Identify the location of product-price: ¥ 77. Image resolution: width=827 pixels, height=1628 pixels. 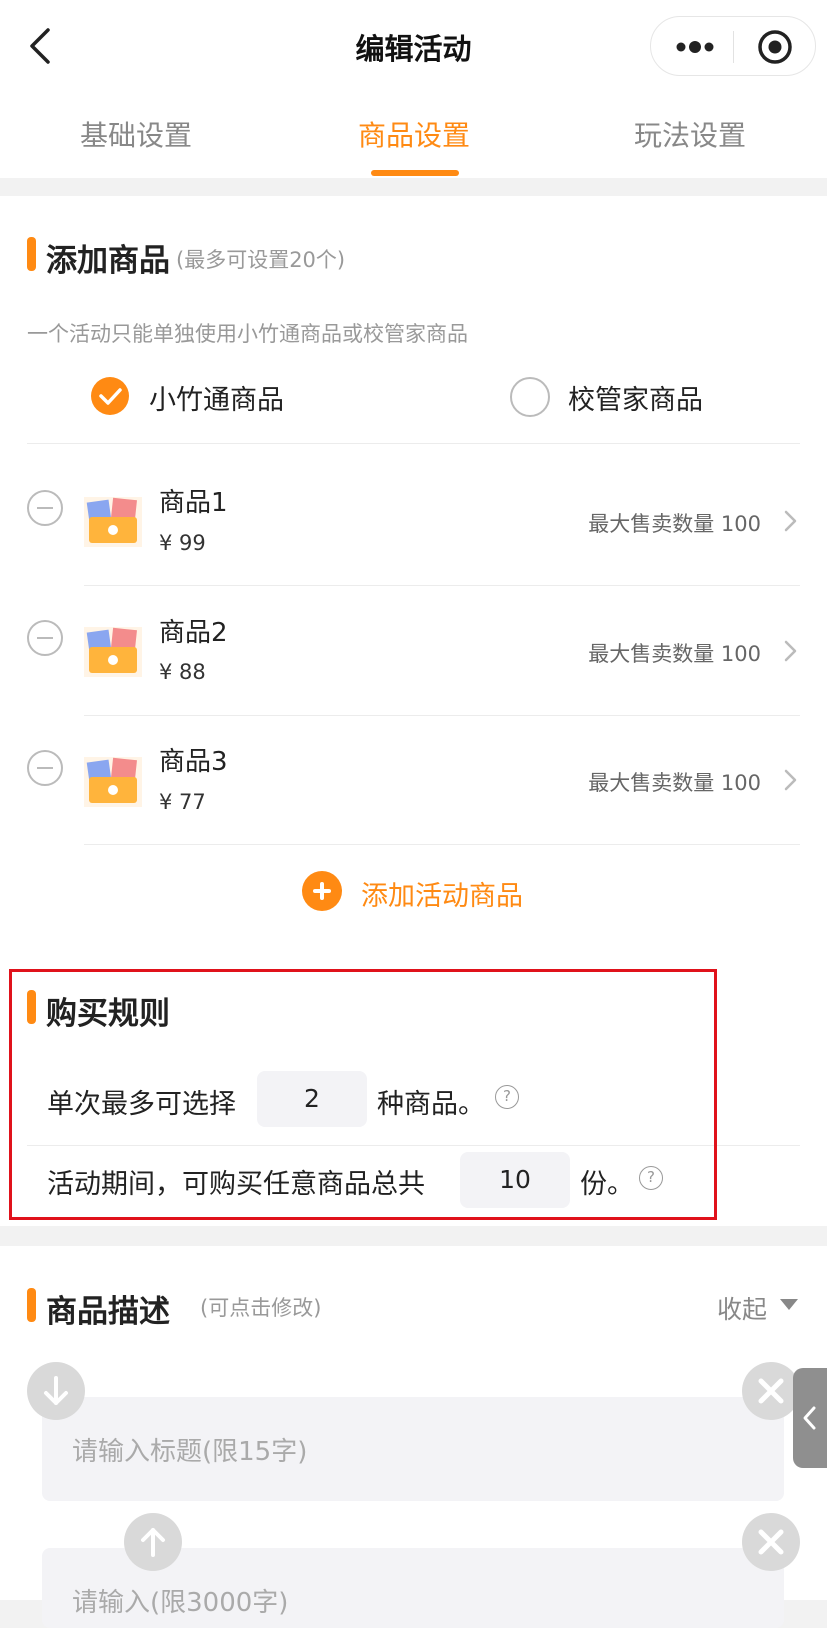
(182, 802).